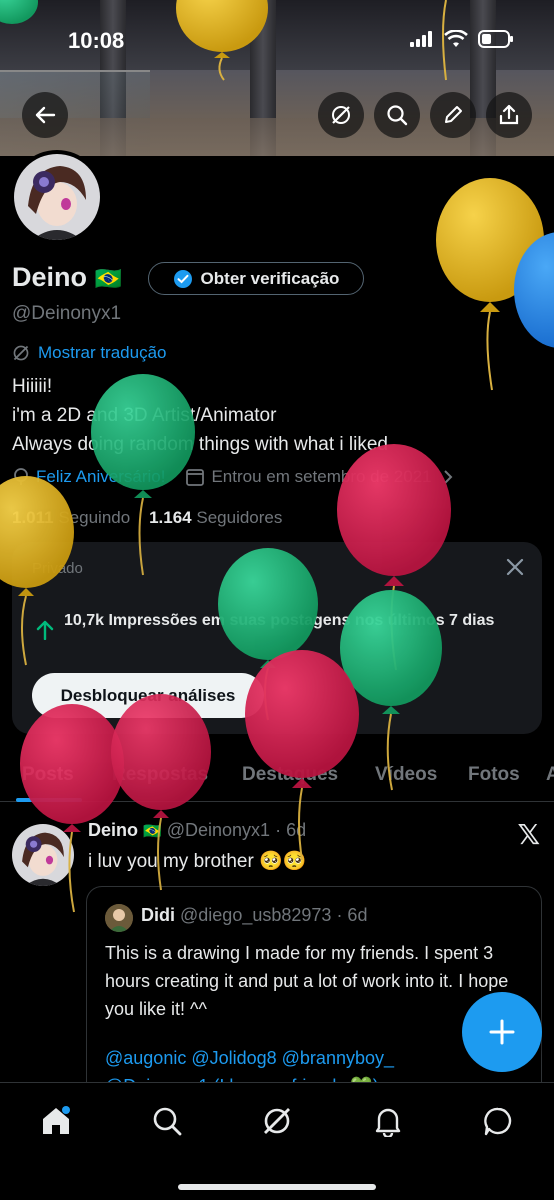 The width and height of the screenshot is (554, 1200). Describe the element at coordinates (195, 477) in the screenshot. I see `calendar-icon` at that location.